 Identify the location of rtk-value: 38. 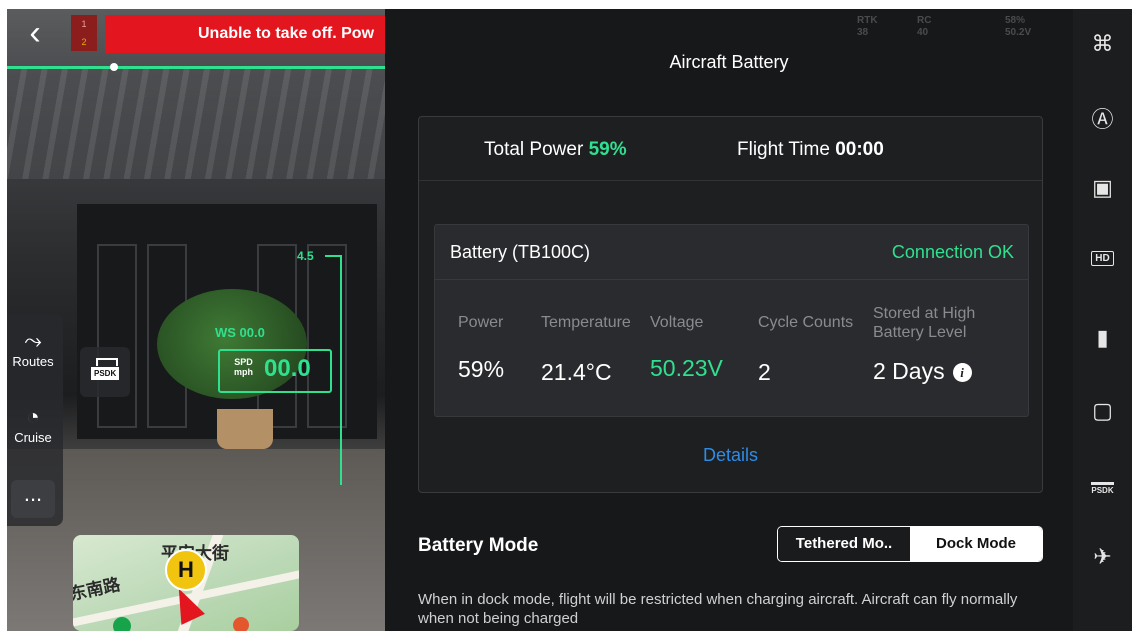
(863, 32).